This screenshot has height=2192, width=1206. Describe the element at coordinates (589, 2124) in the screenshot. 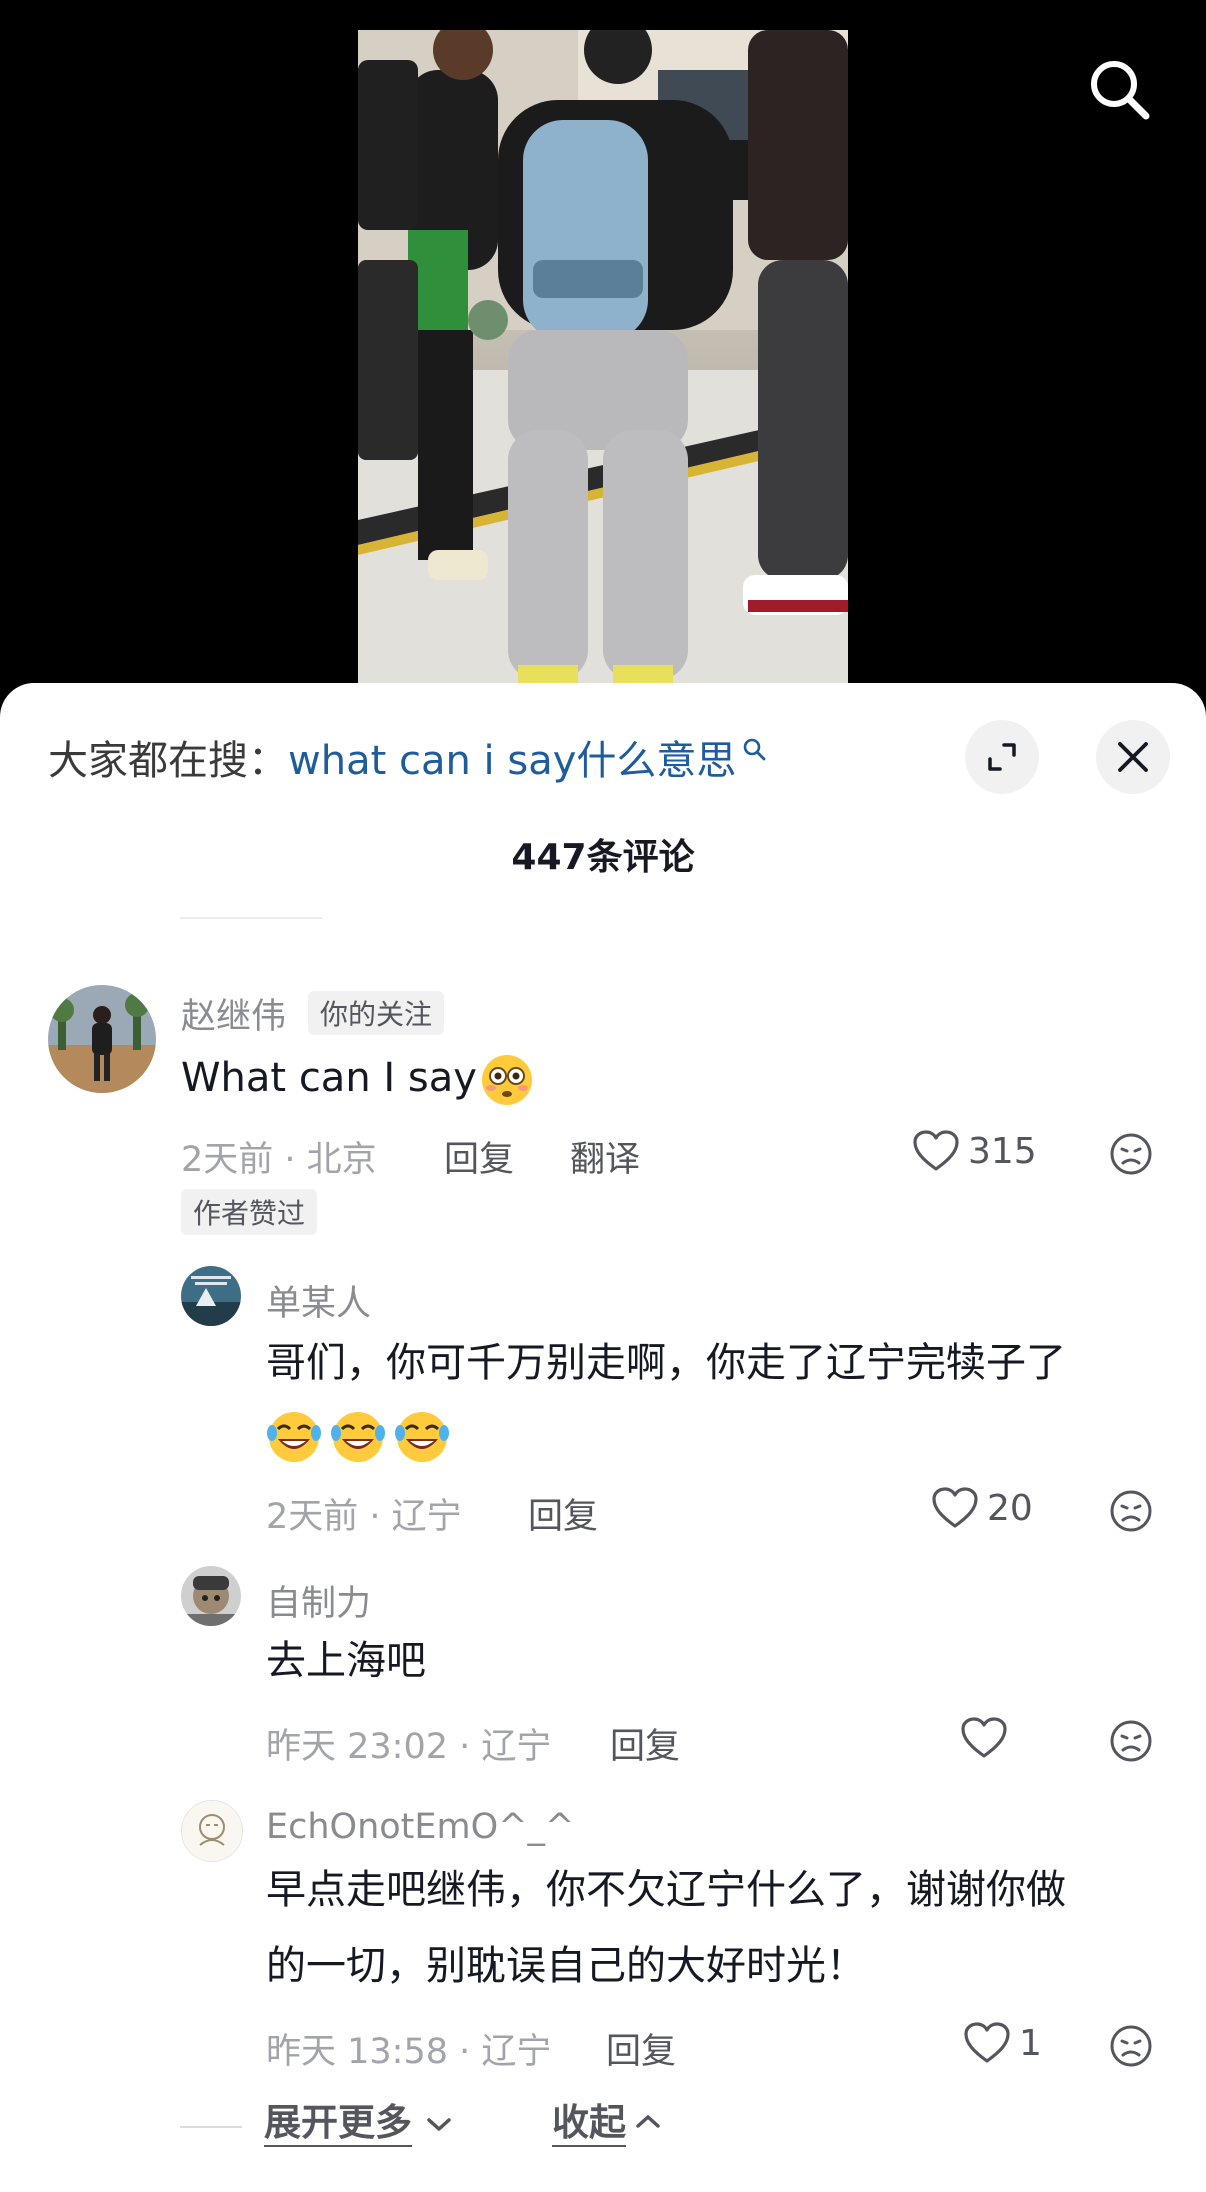

I see `collapse-link: 收起` at that location.